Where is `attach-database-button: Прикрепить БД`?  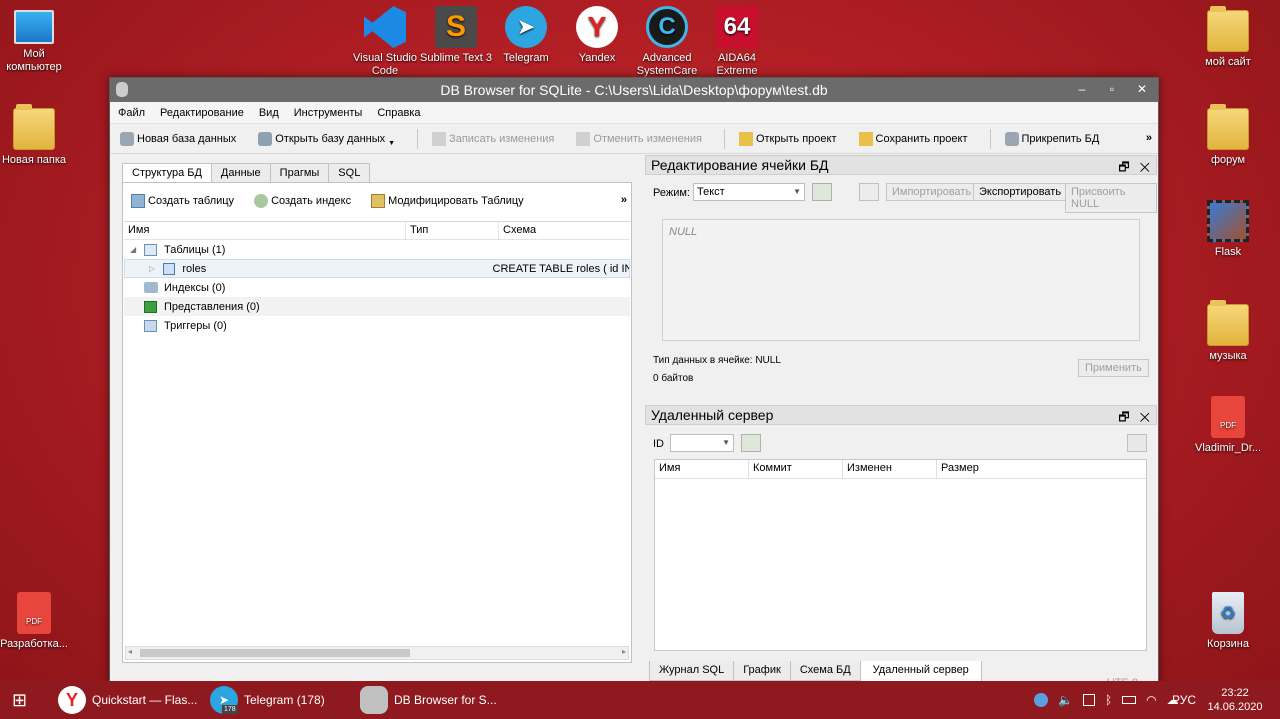 attach-database-button: Прикрепить БД is located at coordinates (1051, 138).